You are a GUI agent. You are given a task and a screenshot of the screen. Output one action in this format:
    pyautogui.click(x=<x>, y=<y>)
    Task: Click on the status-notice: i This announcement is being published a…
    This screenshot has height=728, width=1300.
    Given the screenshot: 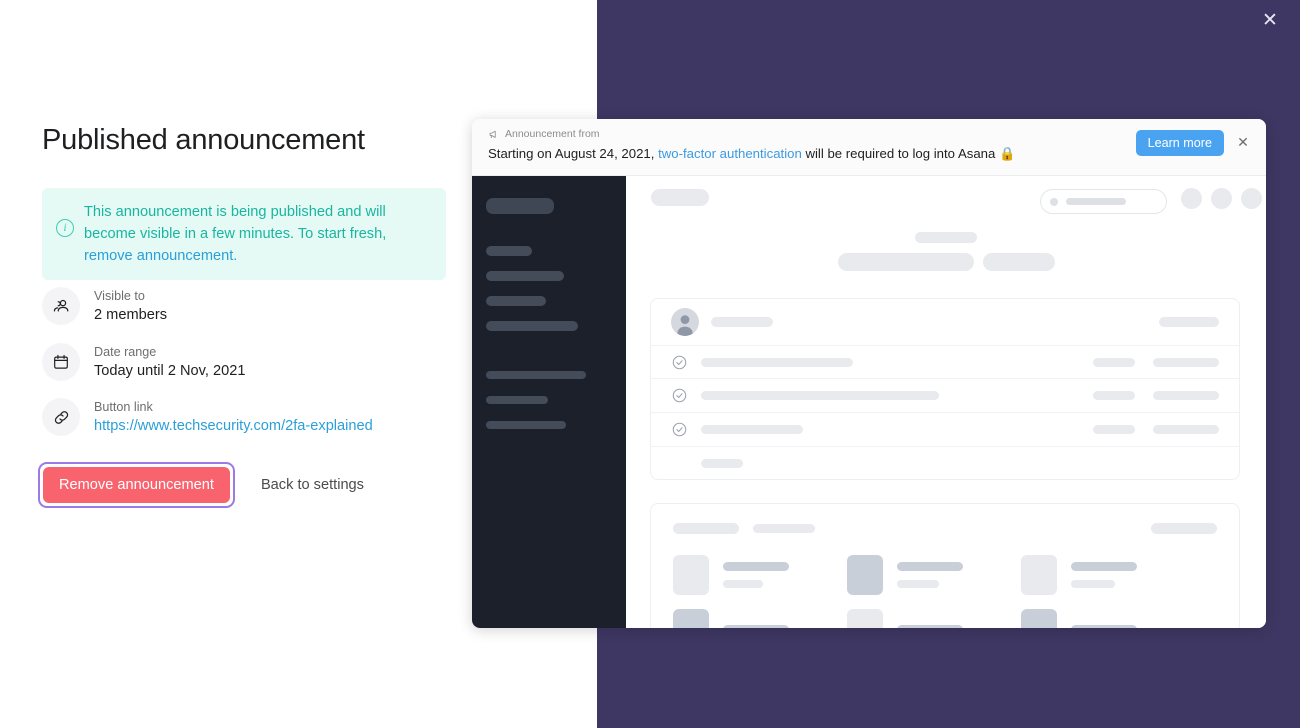 What is the action you would take?
    pyautogui.click(x=244, y=234)
    